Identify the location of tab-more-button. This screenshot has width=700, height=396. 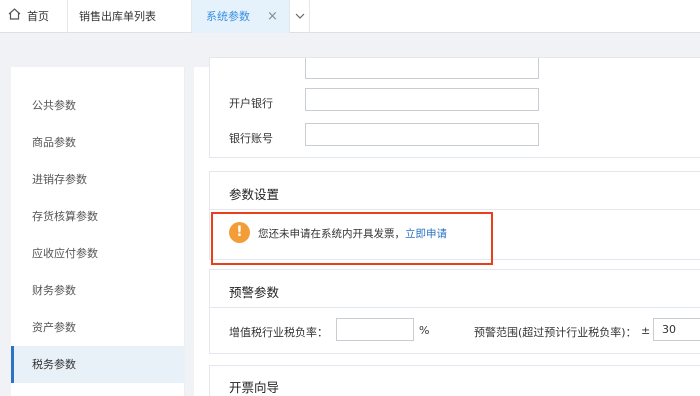
(300, 16).